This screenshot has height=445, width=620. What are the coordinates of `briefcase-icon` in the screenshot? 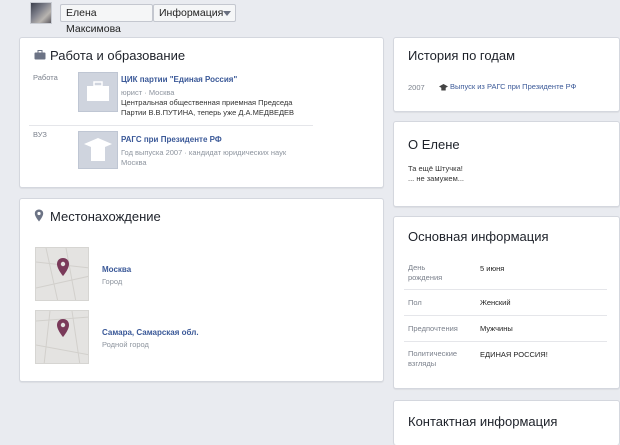 It's located at (40, 55).